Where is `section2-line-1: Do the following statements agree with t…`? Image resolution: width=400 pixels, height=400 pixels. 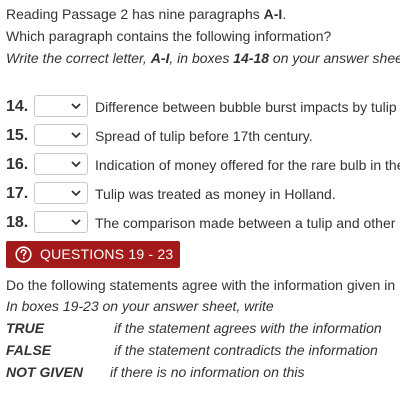
section2-line-1: Do the following statements agree with t… is located at coordinates (201, 285).